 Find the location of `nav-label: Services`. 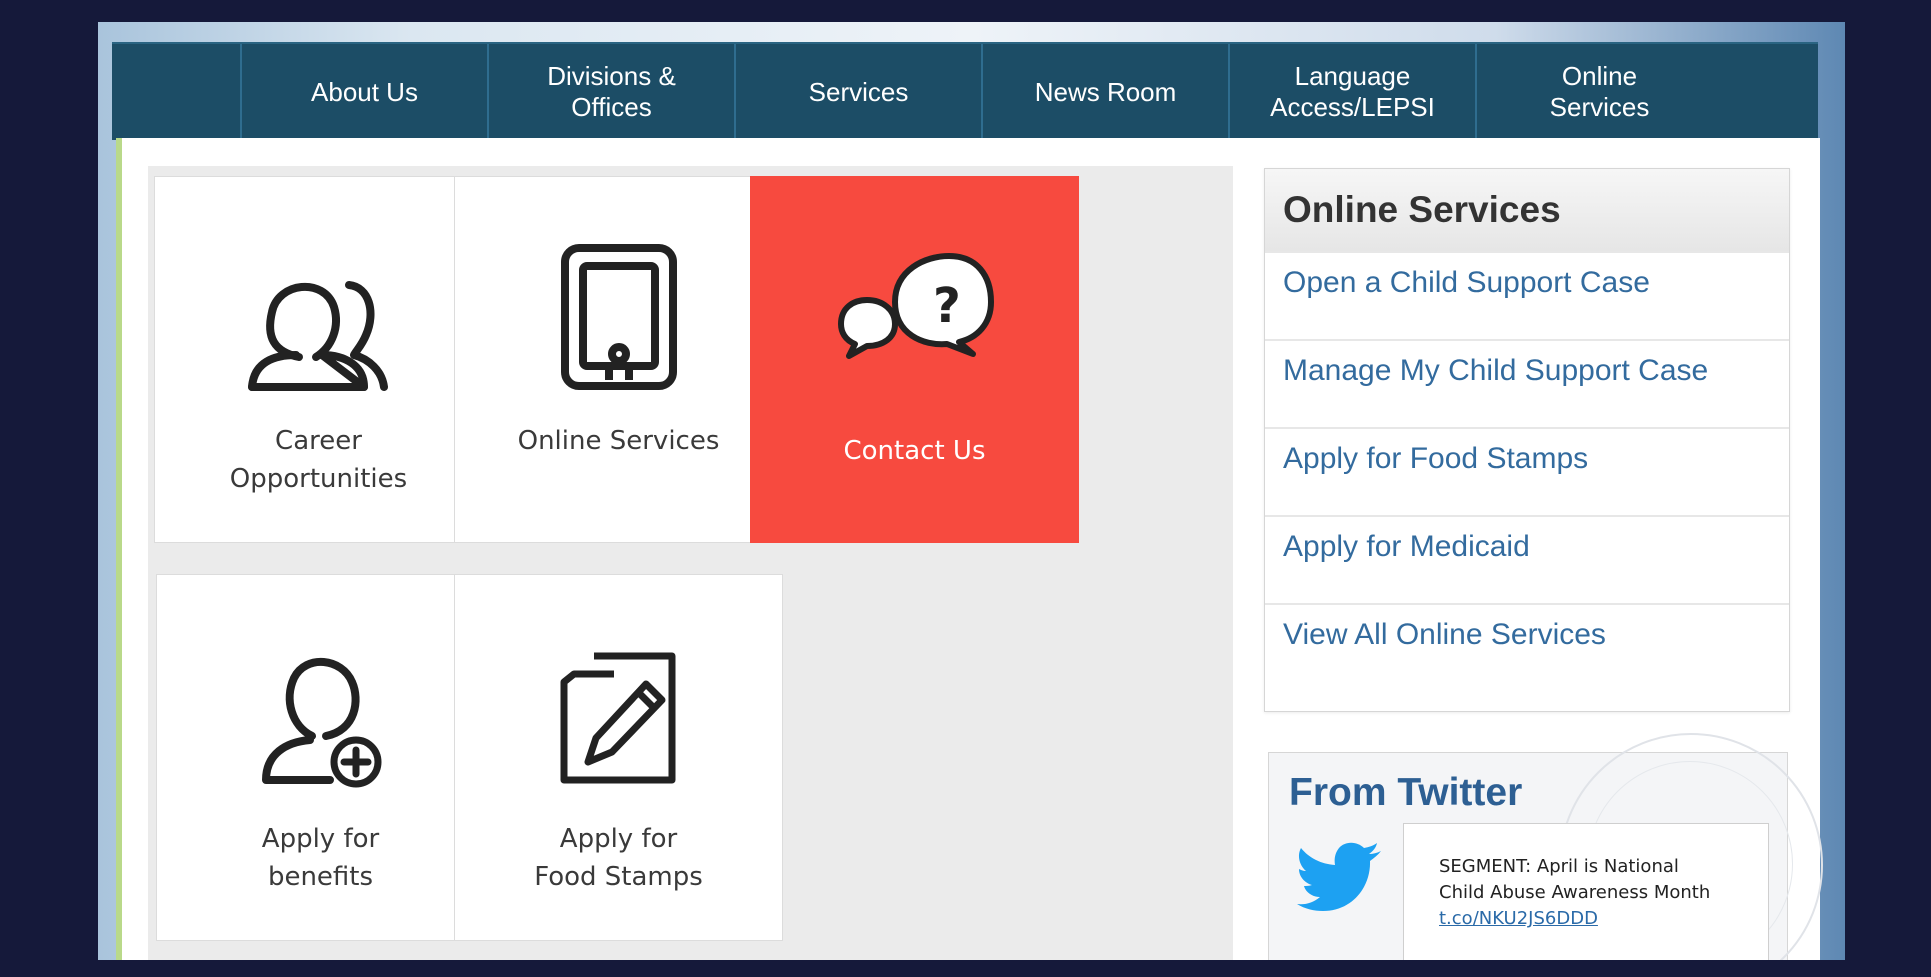

nav-label: Services is located at coordinates (858, 91).